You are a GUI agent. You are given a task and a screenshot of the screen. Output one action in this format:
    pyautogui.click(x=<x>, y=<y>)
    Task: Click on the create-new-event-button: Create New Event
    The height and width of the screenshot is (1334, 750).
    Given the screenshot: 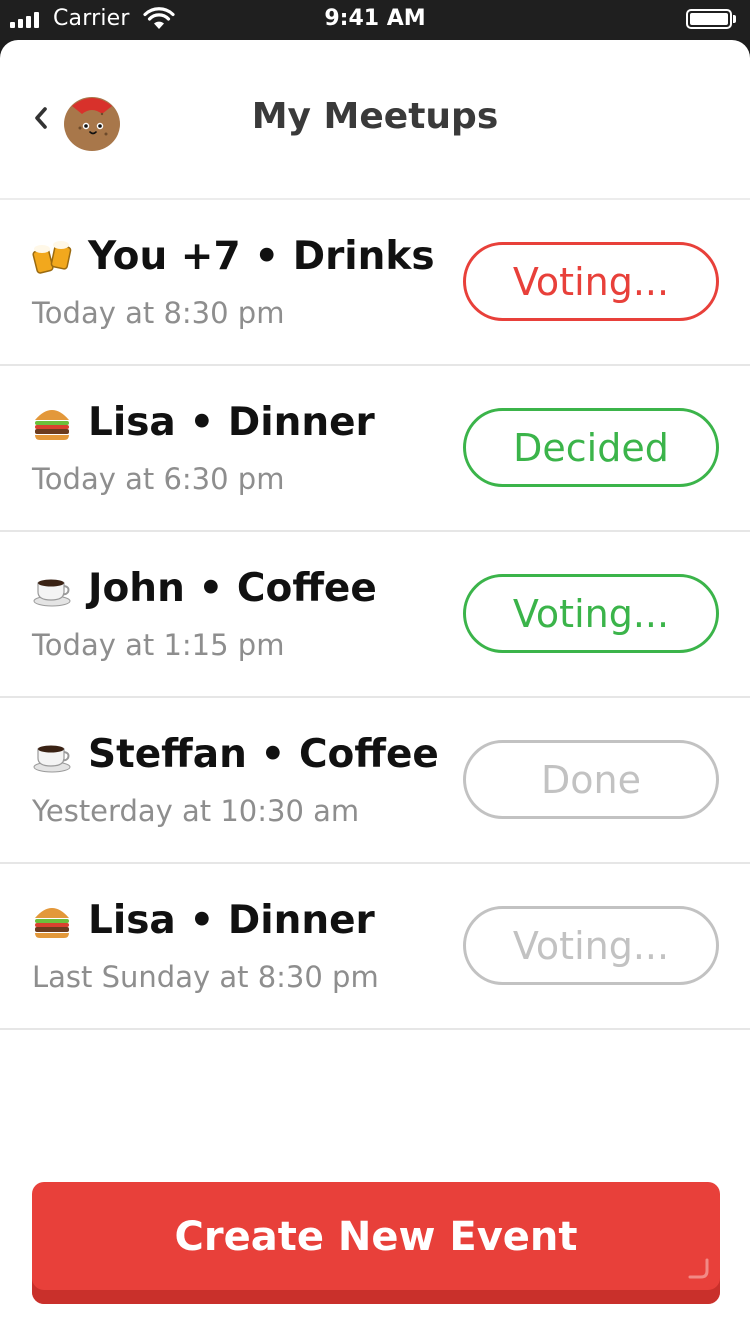 What is the action you would take?
    pyautogui.click(x=376, y=1243)
    